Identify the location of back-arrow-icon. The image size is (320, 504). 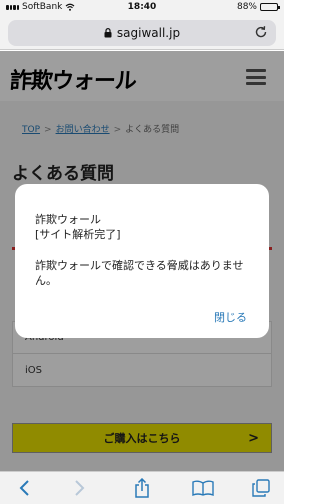
(25, 488).